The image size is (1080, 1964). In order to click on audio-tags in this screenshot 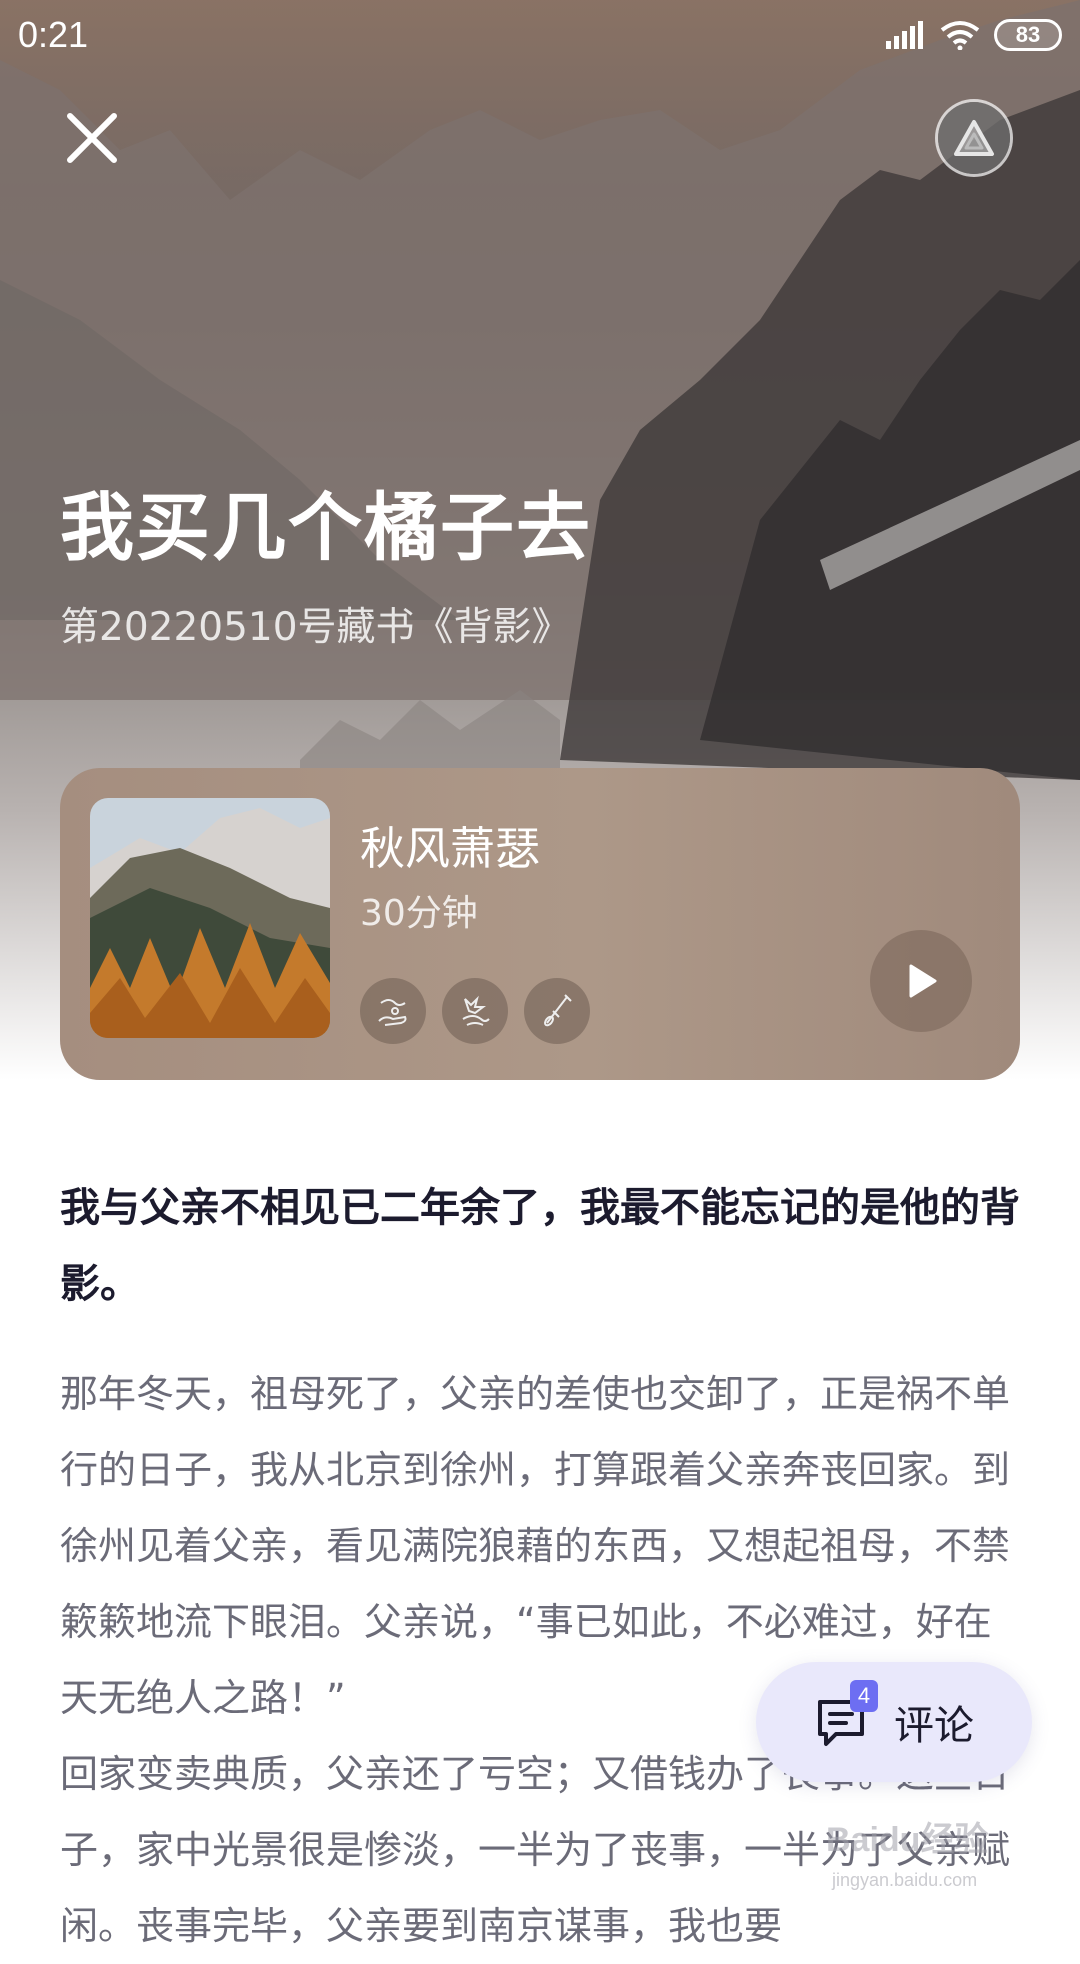, I will do `click(475, 1011)`.